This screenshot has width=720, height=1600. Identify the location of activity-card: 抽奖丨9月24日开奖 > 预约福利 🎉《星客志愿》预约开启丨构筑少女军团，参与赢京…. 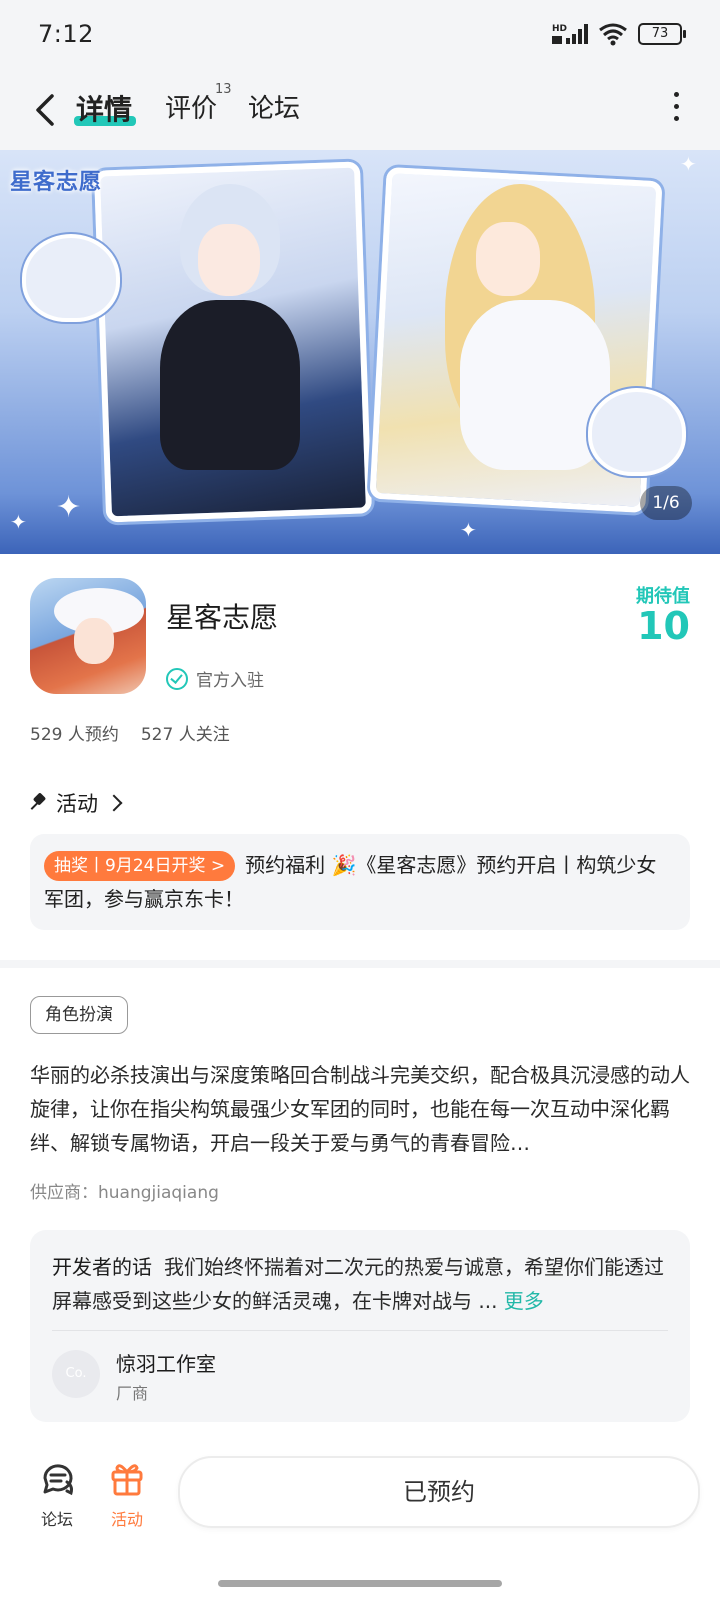
(360, 882).